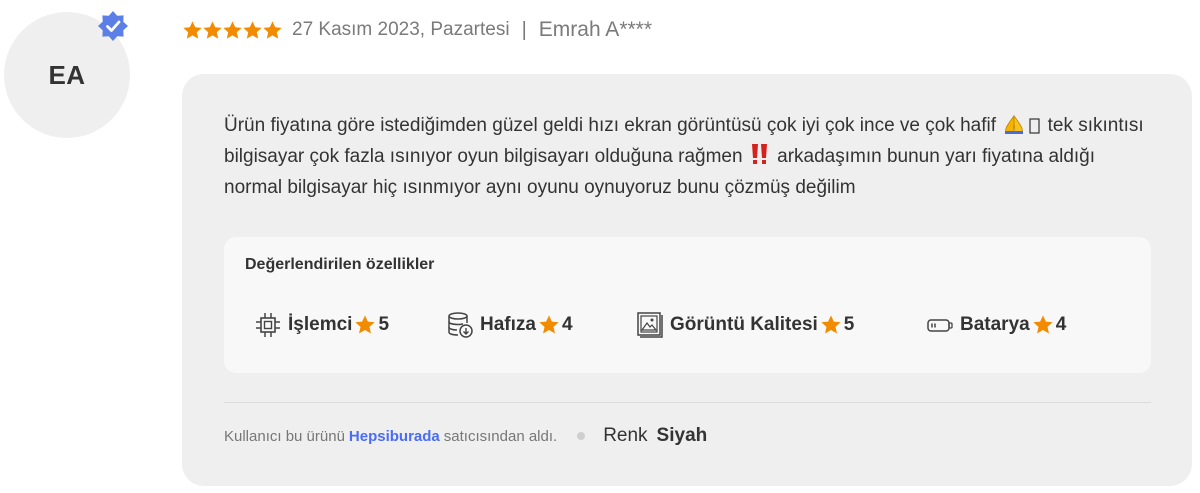  I want to click on rating-stars, so click(232, 30).